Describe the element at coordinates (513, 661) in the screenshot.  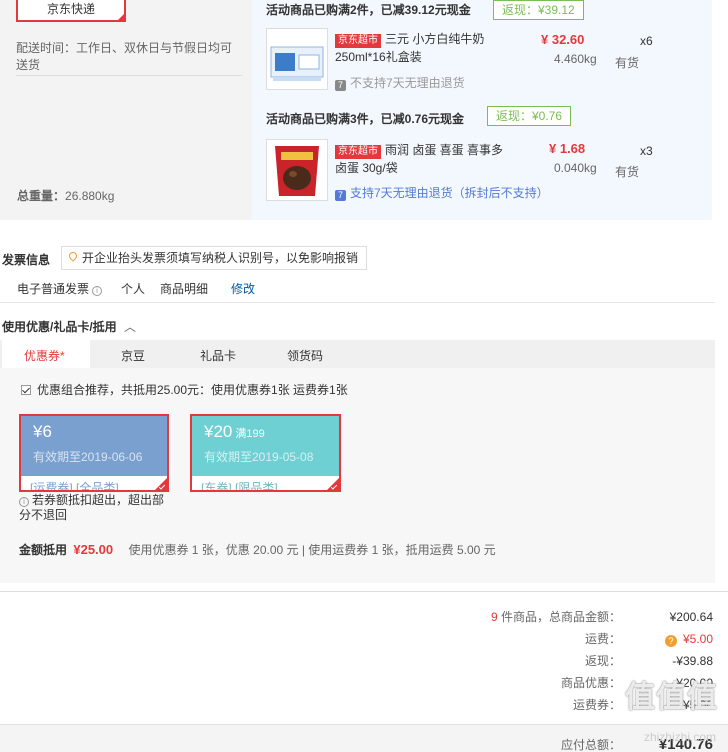
I see `summary-rebate: 返现： -¥39.88` at that location.